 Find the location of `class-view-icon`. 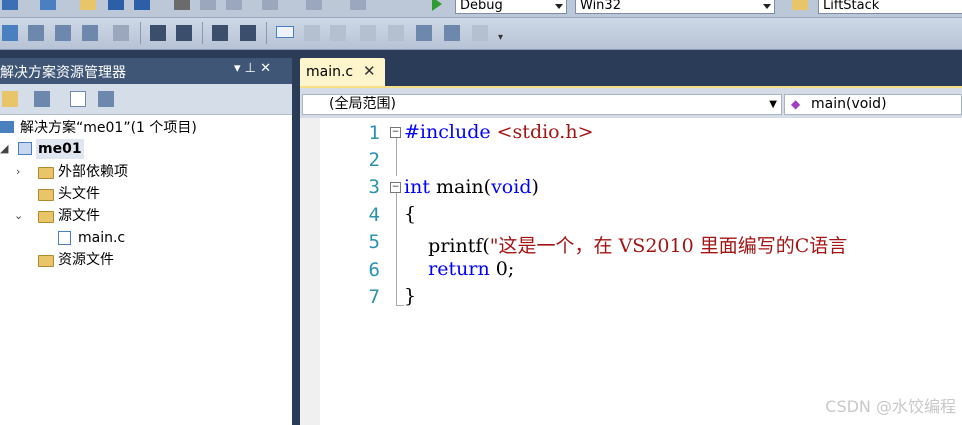

class-view-icon is located at coordinates (10, 33).